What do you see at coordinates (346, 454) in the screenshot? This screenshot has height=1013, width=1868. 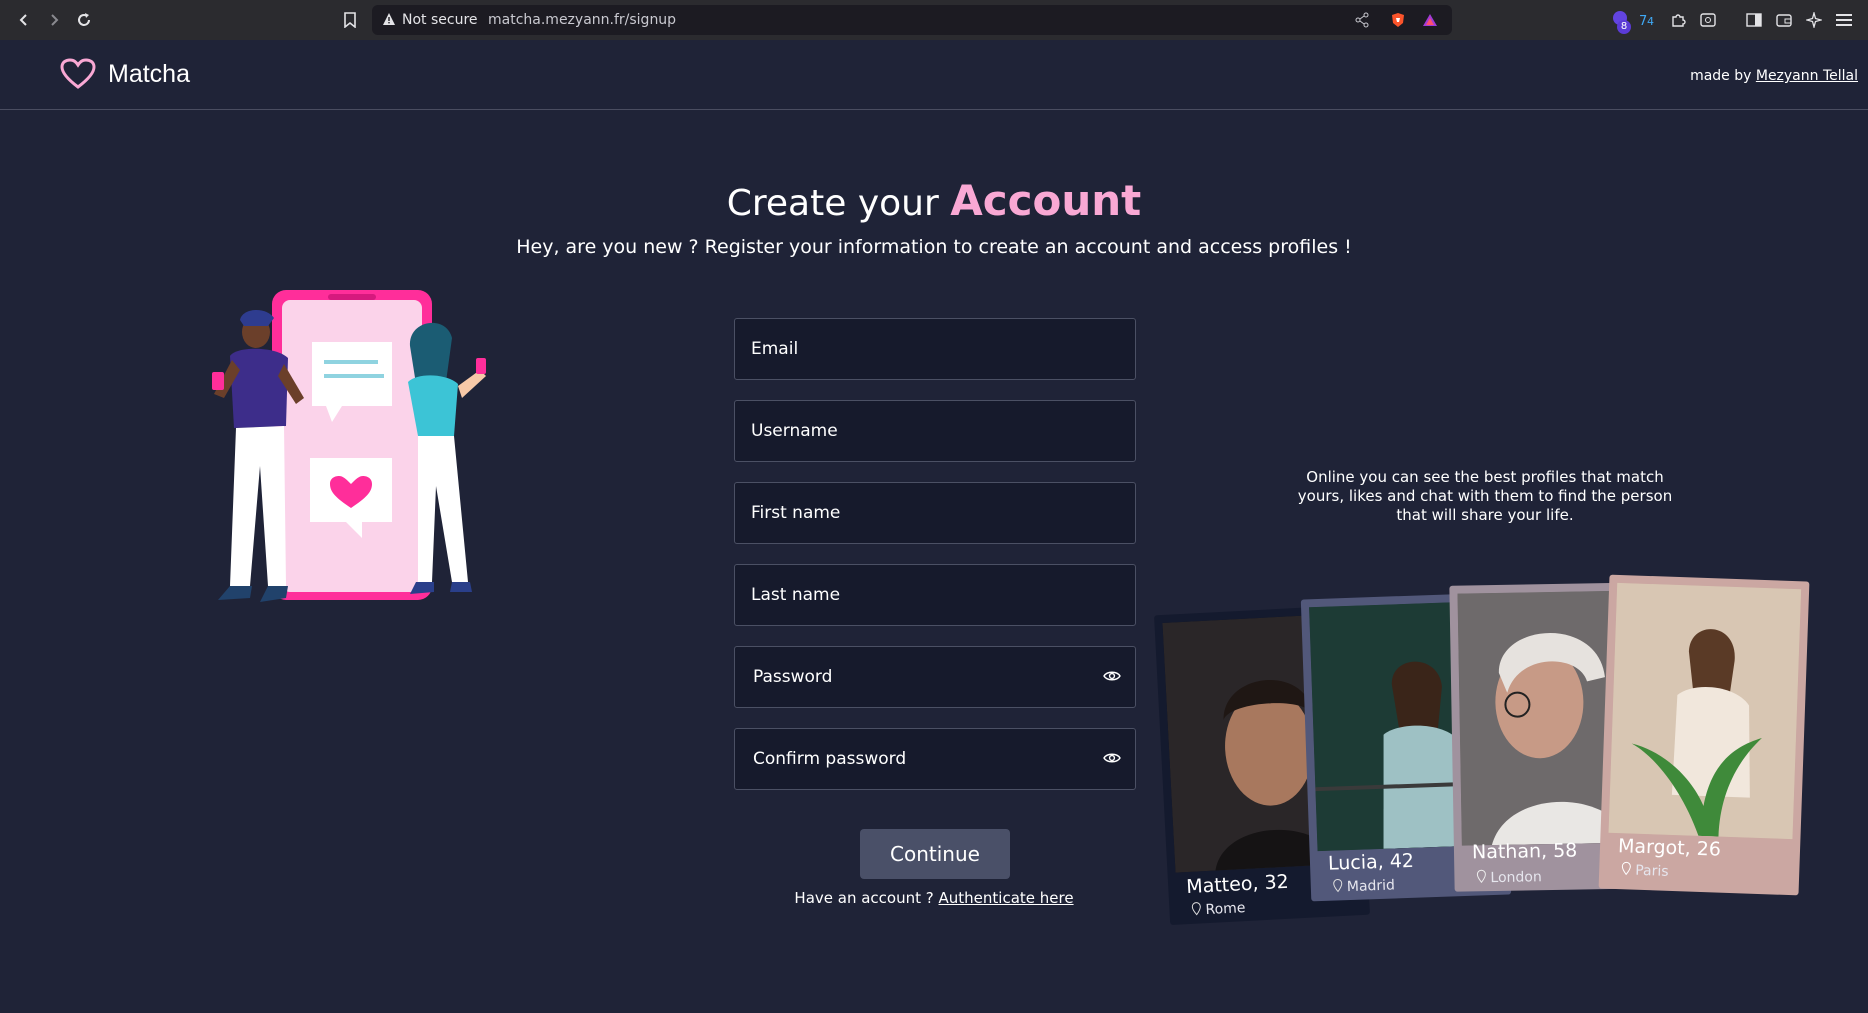 I see `couple-phone-illustration` at bounding box center [346, 454].